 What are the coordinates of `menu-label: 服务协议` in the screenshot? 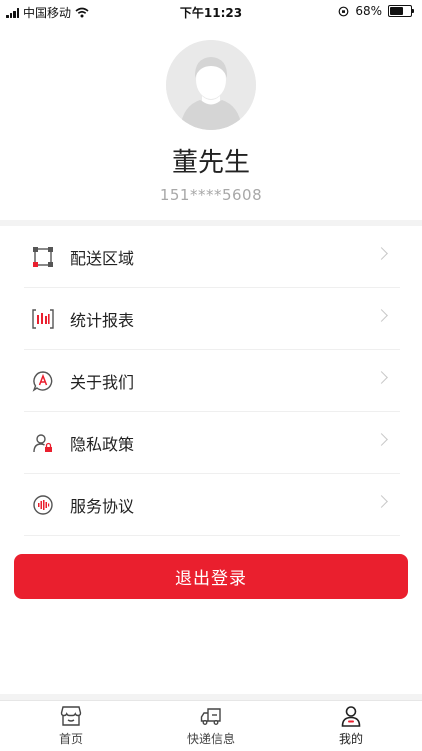 It's located at (102, 506).